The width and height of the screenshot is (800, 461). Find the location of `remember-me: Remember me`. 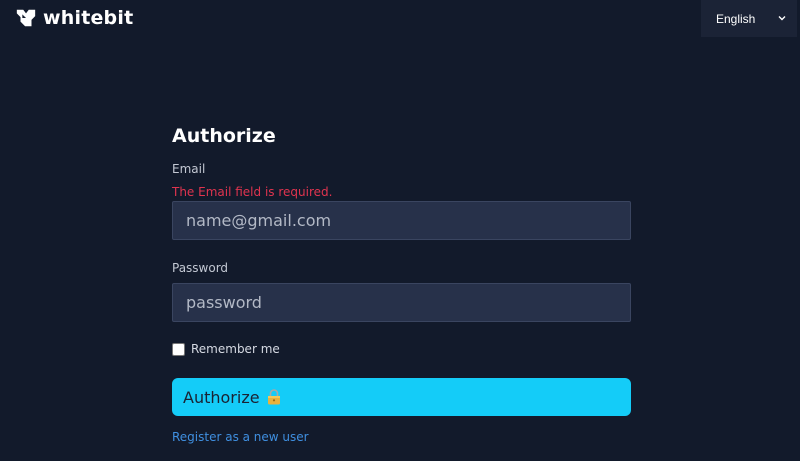

remember-me: Remember me is located at coordinates (226, 349).